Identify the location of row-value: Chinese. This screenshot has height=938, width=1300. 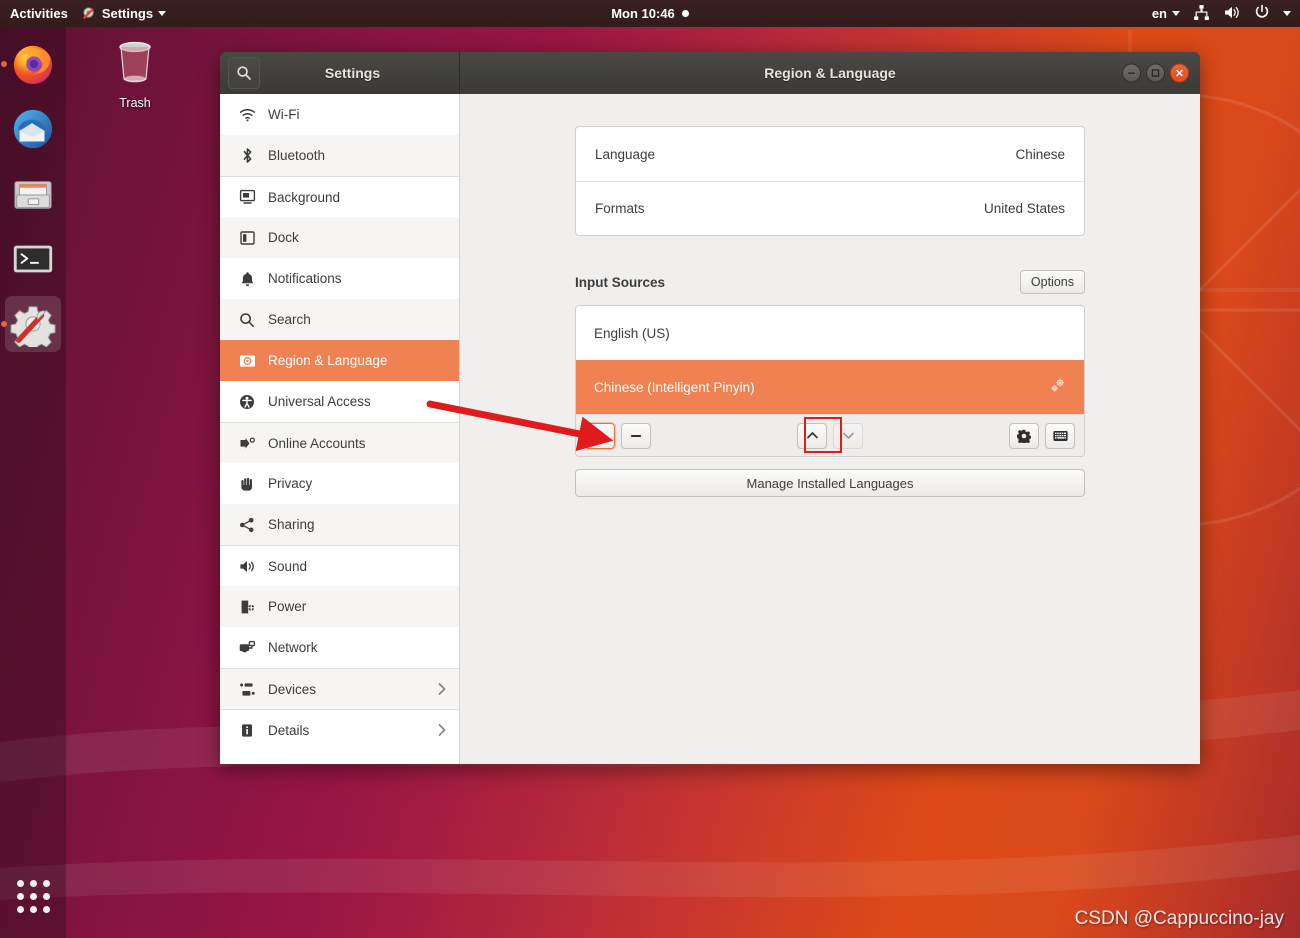
(1040, 154).